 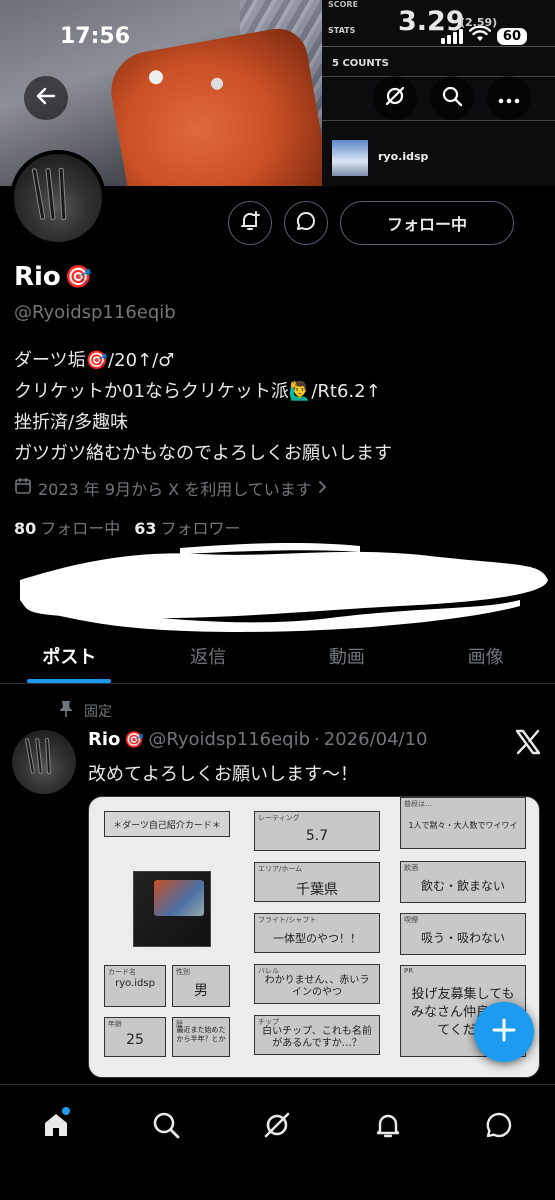 What do you see at coordinates (350, 158) in the screenshot?
I see `screen-thumbnail` at bounding box center [350, 158].